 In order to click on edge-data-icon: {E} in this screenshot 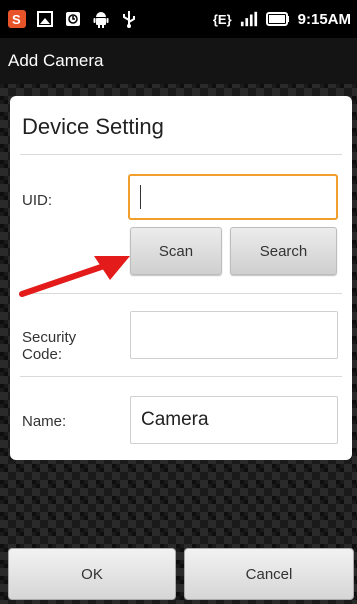, I will do `click(222, 19)`.